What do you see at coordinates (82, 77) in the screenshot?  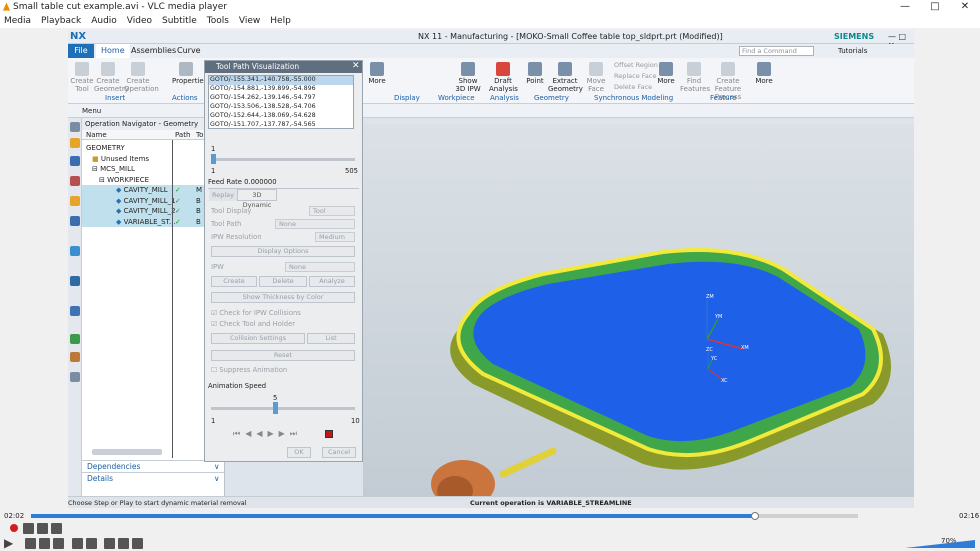 I see `create-tool-button: Create Tool` at bounding box center [82, 77].